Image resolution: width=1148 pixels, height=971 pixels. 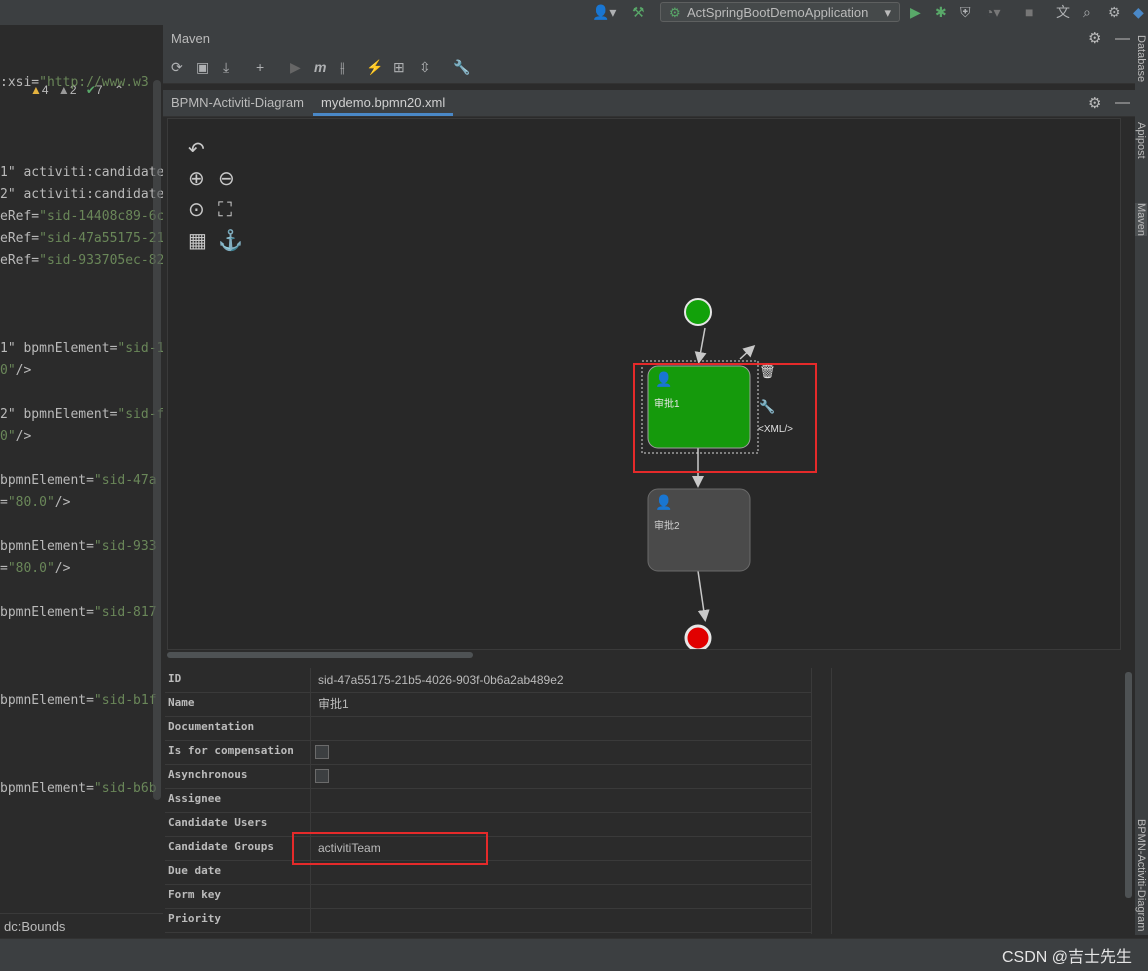 What do you see at coordinates (649, 39) in the screenshot?
I see `maven-panel-header: Maven ⚙ —` at bounding box center [649, 39].